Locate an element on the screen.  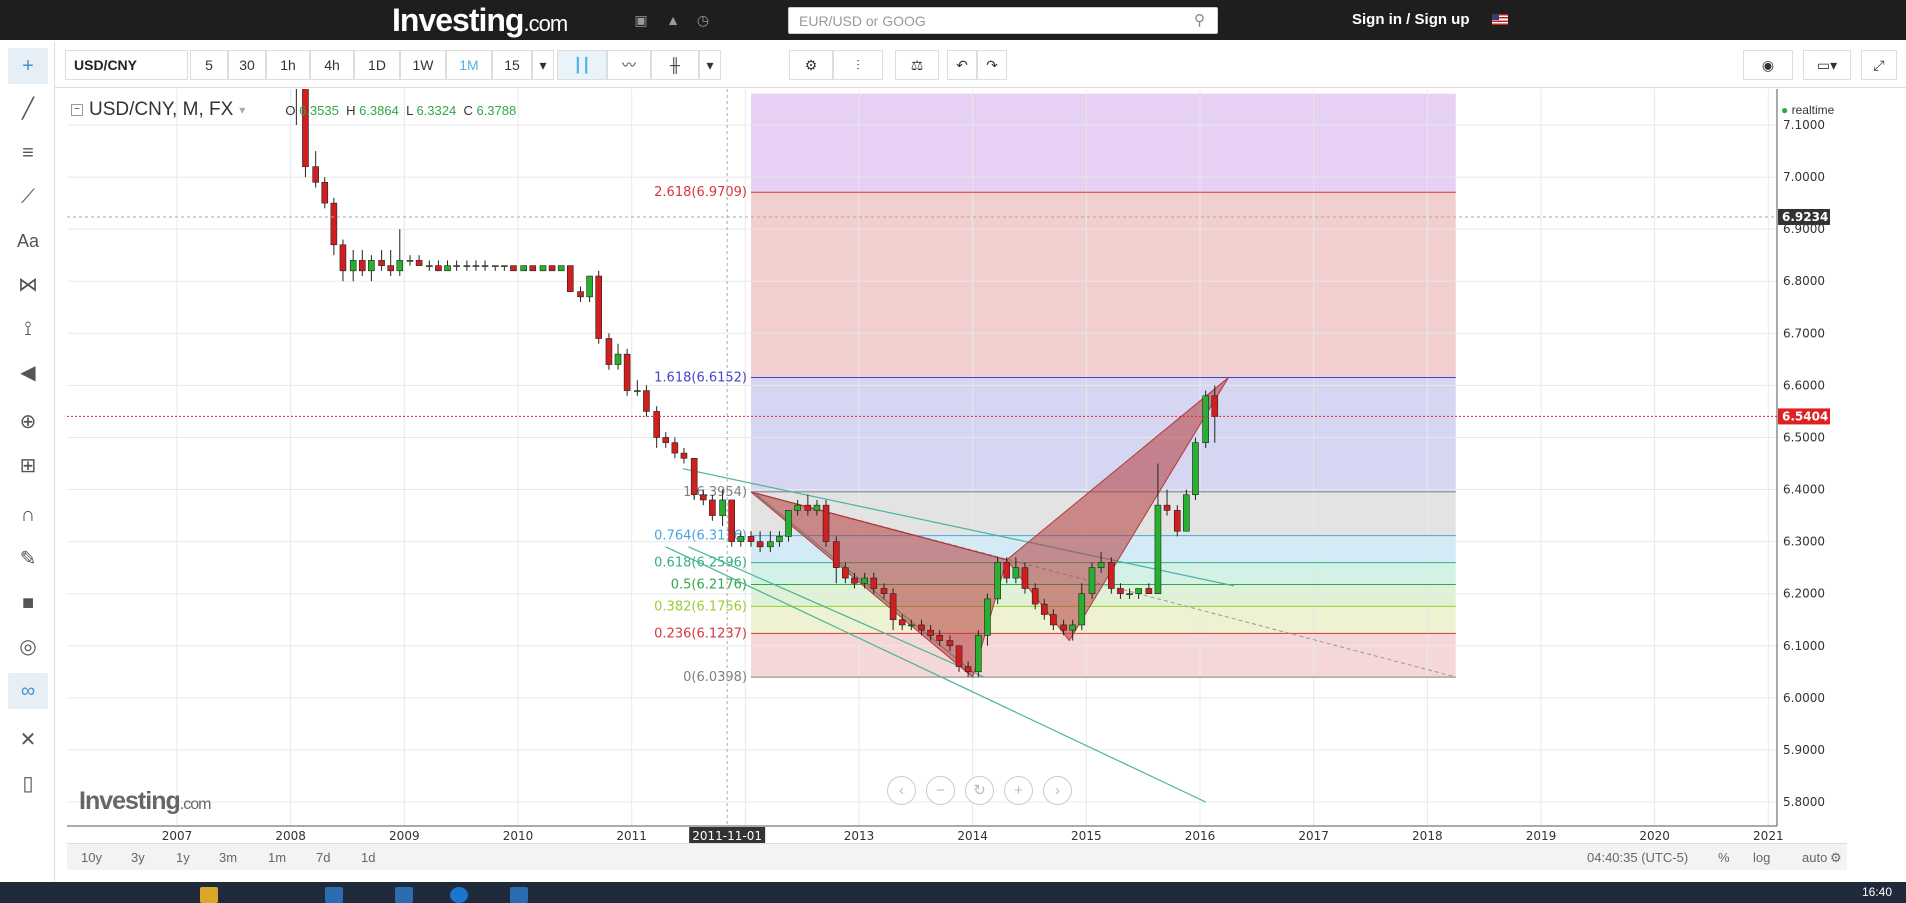
auto-toggle: auto is located at coordinates (1814, 857).